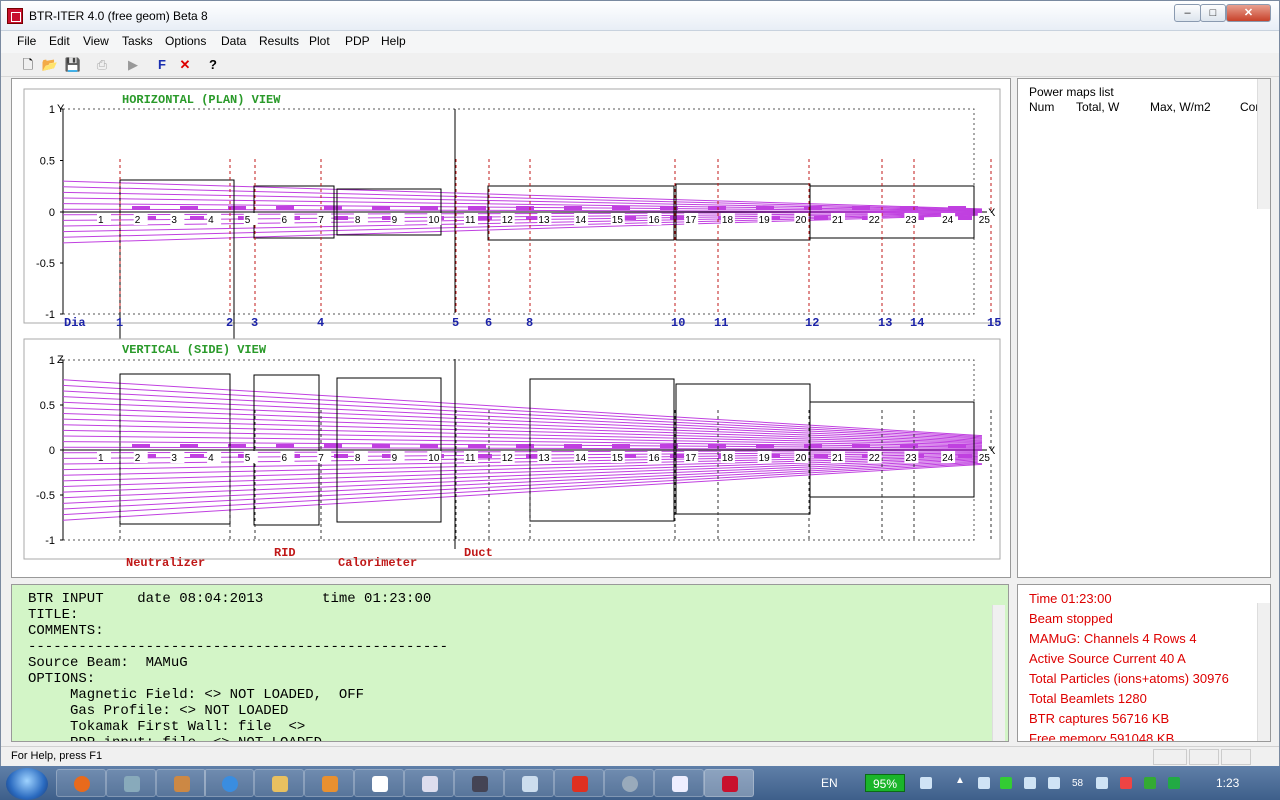 The height and width of the screenshot is (800, 1280). What do you see at coordinates (885, 783) in the screenshot?
I see `tray-battery: 95%` at bounding box center [885, 783].